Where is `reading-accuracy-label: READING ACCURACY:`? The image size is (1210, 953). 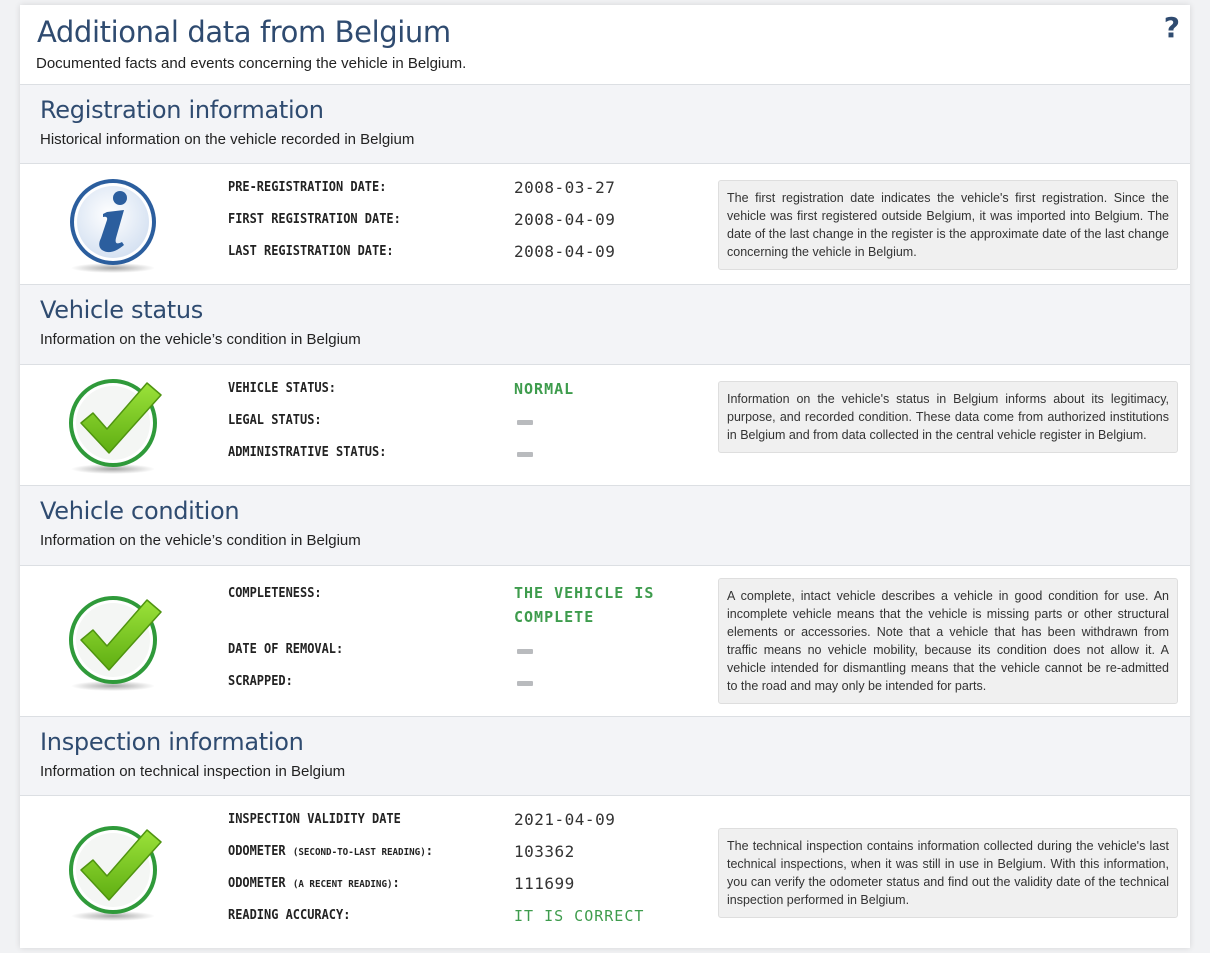
reading-accuracy-label: READING ACCURACY: is located at coordinates (289, 915).